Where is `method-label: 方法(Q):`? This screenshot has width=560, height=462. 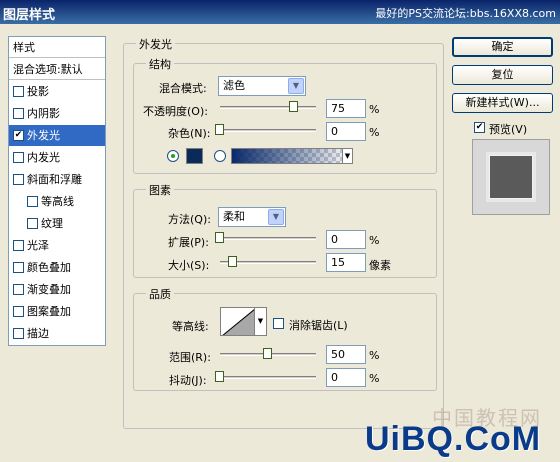
method-label: 方法(Q): is located at coordinates (189, 219).